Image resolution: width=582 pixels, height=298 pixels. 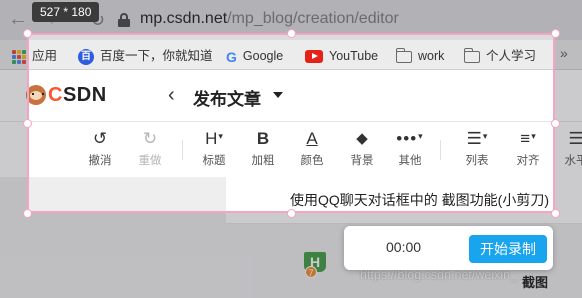 What do you see at coordinates (448, 248) in the screenshot?
I see `recorder-popup: 00:00 开始录制` at bounding box center [448, 248].